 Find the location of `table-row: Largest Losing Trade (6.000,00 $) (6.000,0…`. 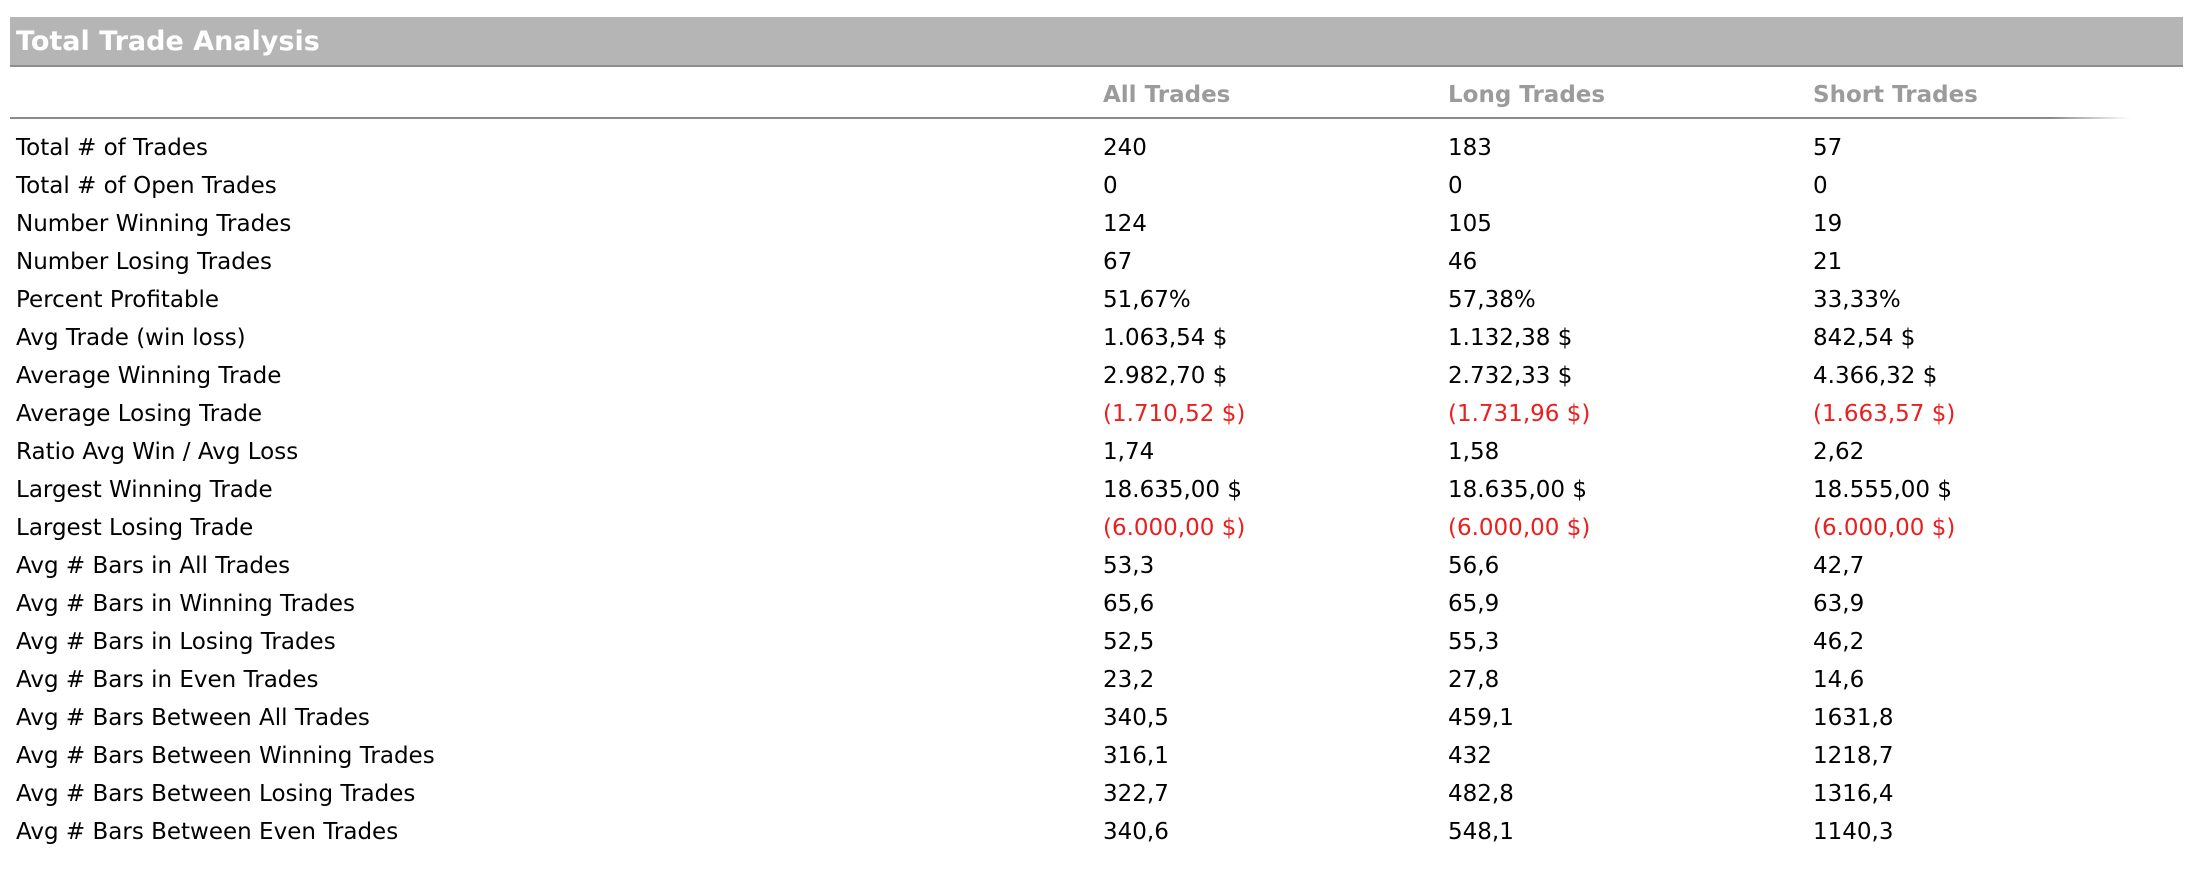

table-row: Largest Losing Trade (6.000,00 $) (6.000,0… is located at coordinates (1096, 528).